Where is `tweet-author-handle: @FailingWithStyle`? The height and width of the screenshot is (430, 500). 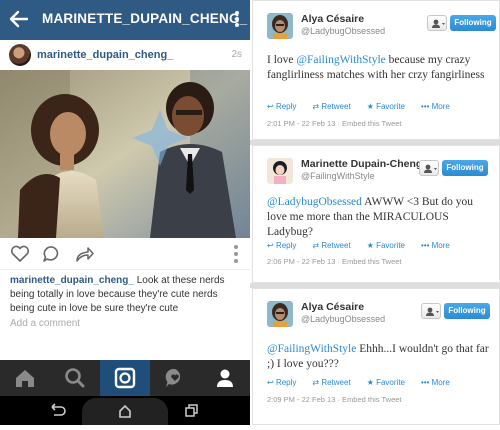 tweet-author-handle: @FailingWithStyle is located at coordinates (338, 176).